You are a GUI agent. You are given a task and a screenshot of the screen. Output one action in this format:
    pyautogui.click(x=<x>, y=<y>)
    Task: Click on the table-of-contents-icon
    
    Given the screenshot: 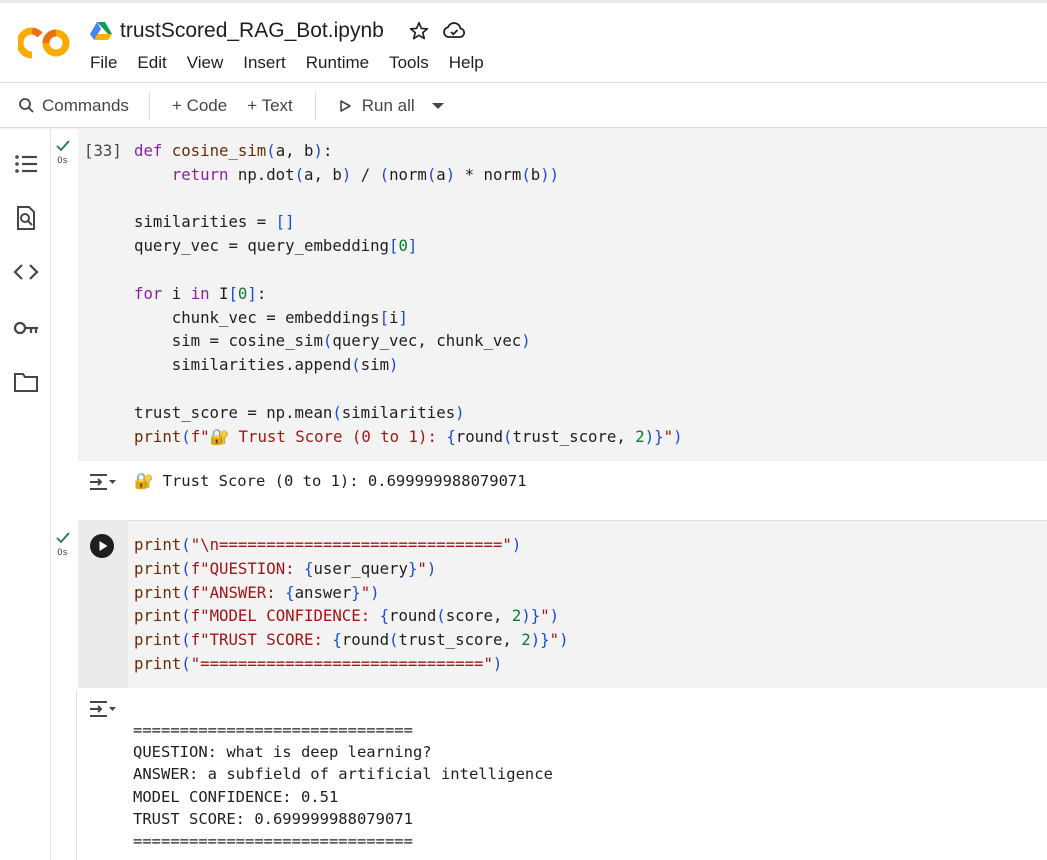 What is the action you would take?
    pyautogui.click(x=26, y=164)
    